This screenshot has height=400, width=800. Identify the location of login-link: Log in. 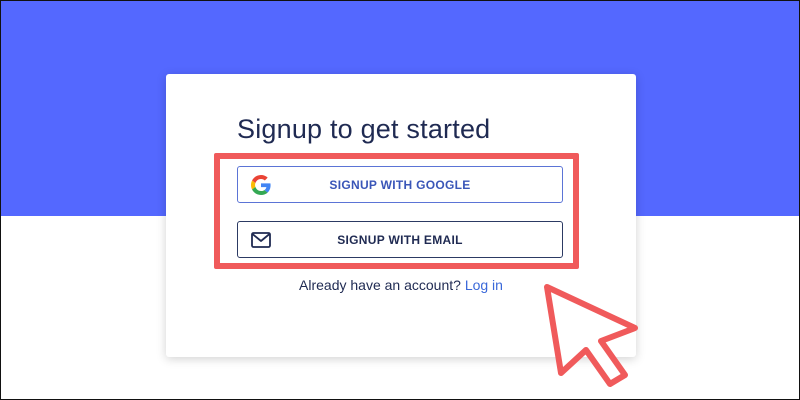
(484, 285).